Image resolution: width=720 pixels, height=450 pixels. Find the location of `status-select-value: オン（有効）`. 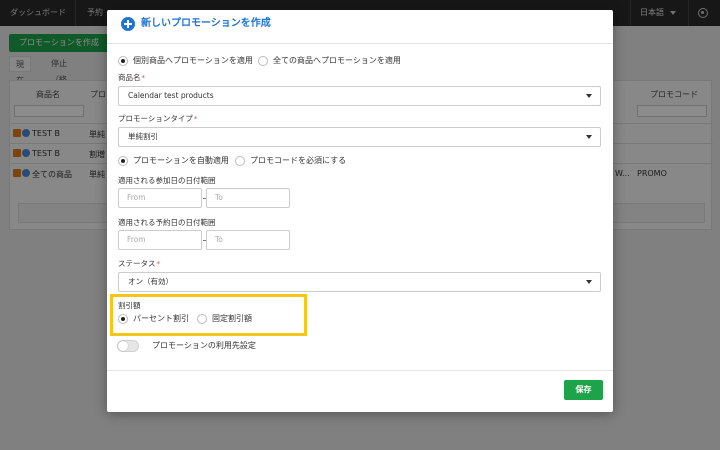

status-select-value: オン（有効） is located at coordinates (150, 281).